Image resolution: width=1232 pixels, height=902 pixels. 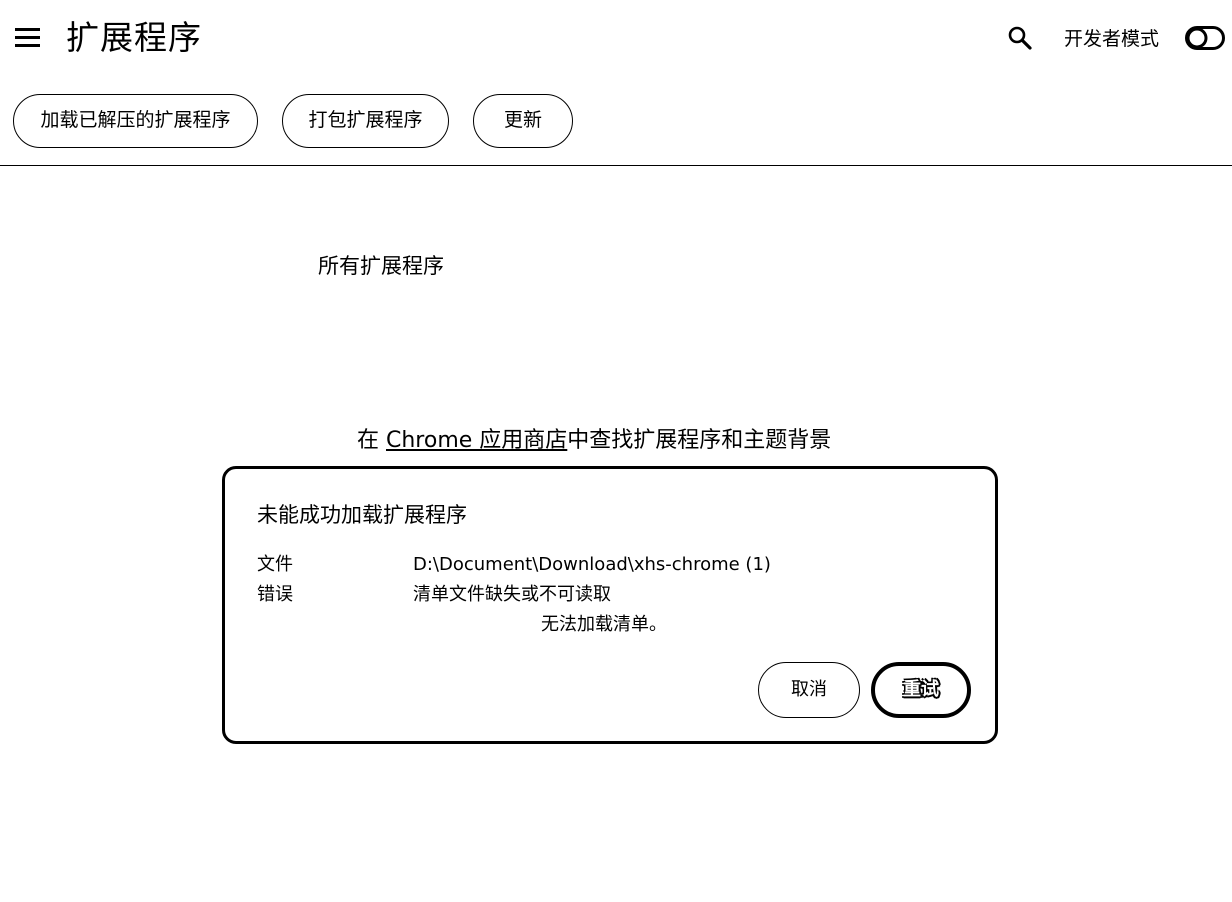 What do you see at coordinates (28, 37) in the screenshot?
I see `hamburger-menu-icon` at bounding box center [28, 37].